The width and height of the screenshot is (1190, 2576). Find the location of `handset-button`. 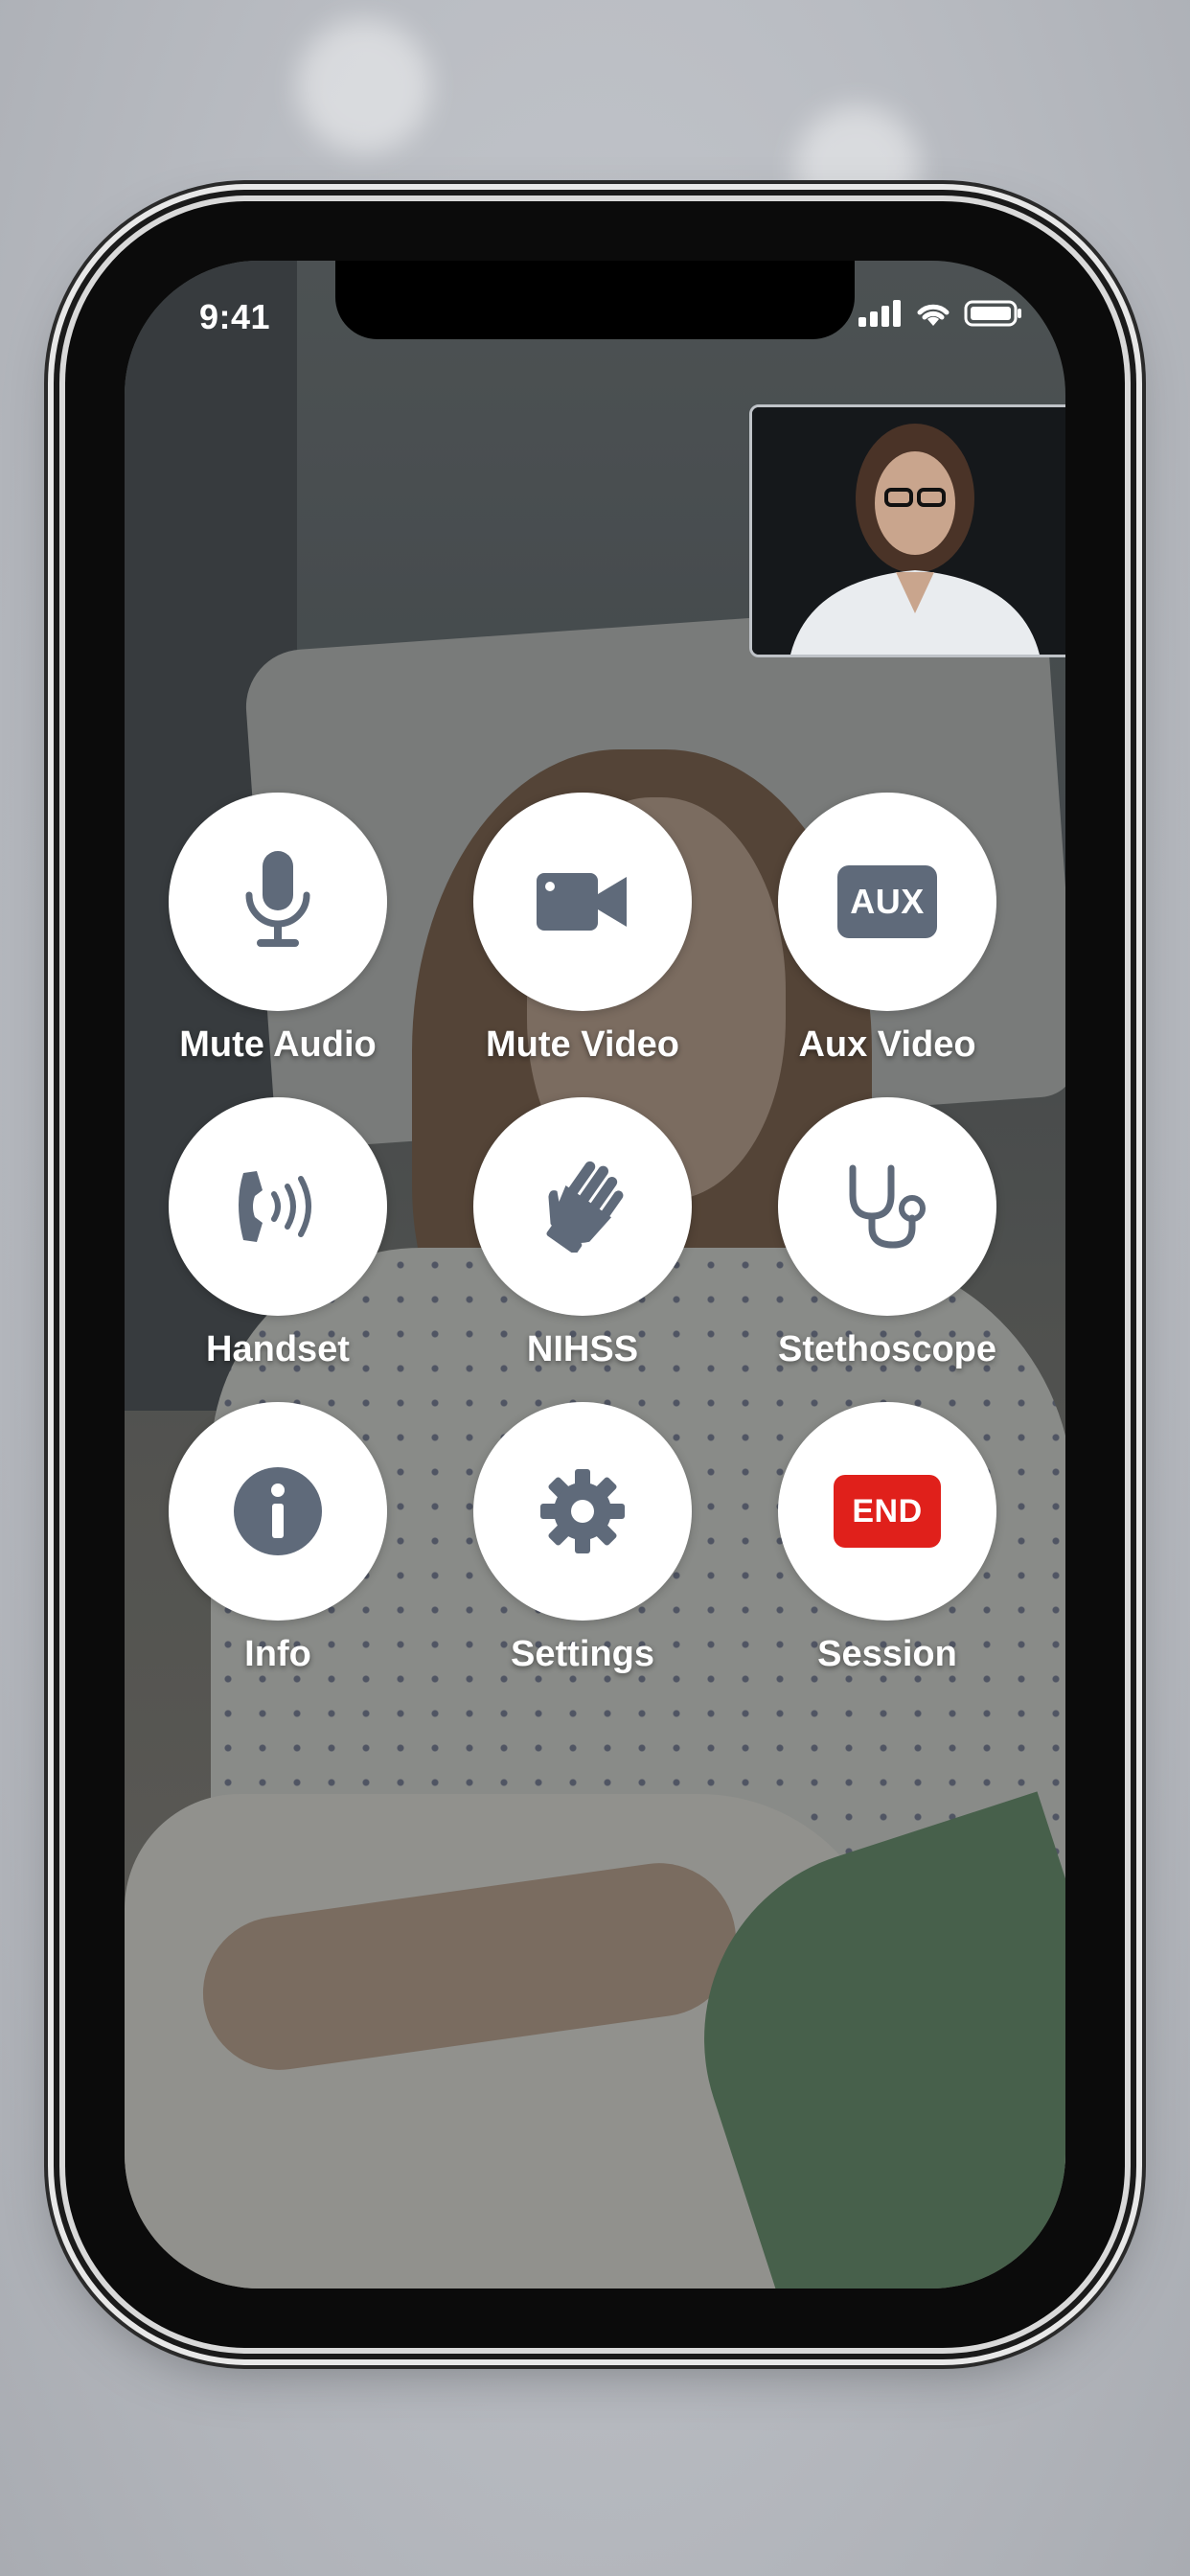

handset-button is located at coordinates (278, 1206).